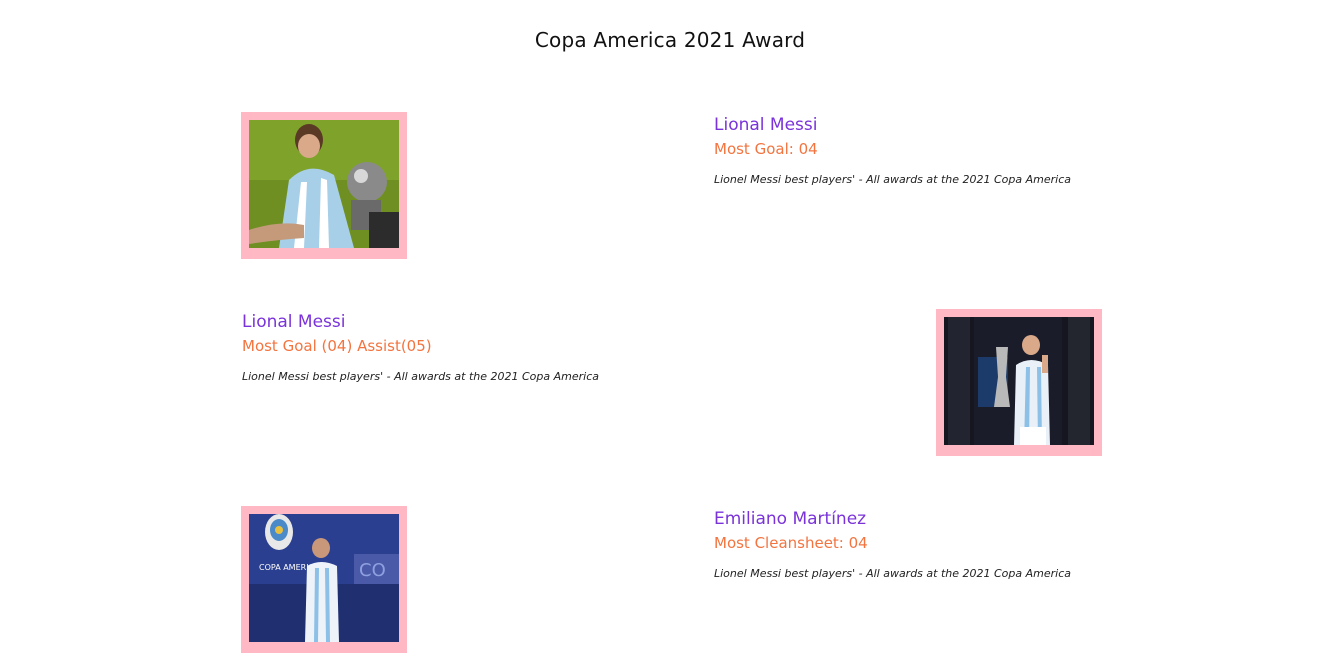 This screenshot has width=1340, height=653. I want to click on svg-text: CO, so click(372, 570).